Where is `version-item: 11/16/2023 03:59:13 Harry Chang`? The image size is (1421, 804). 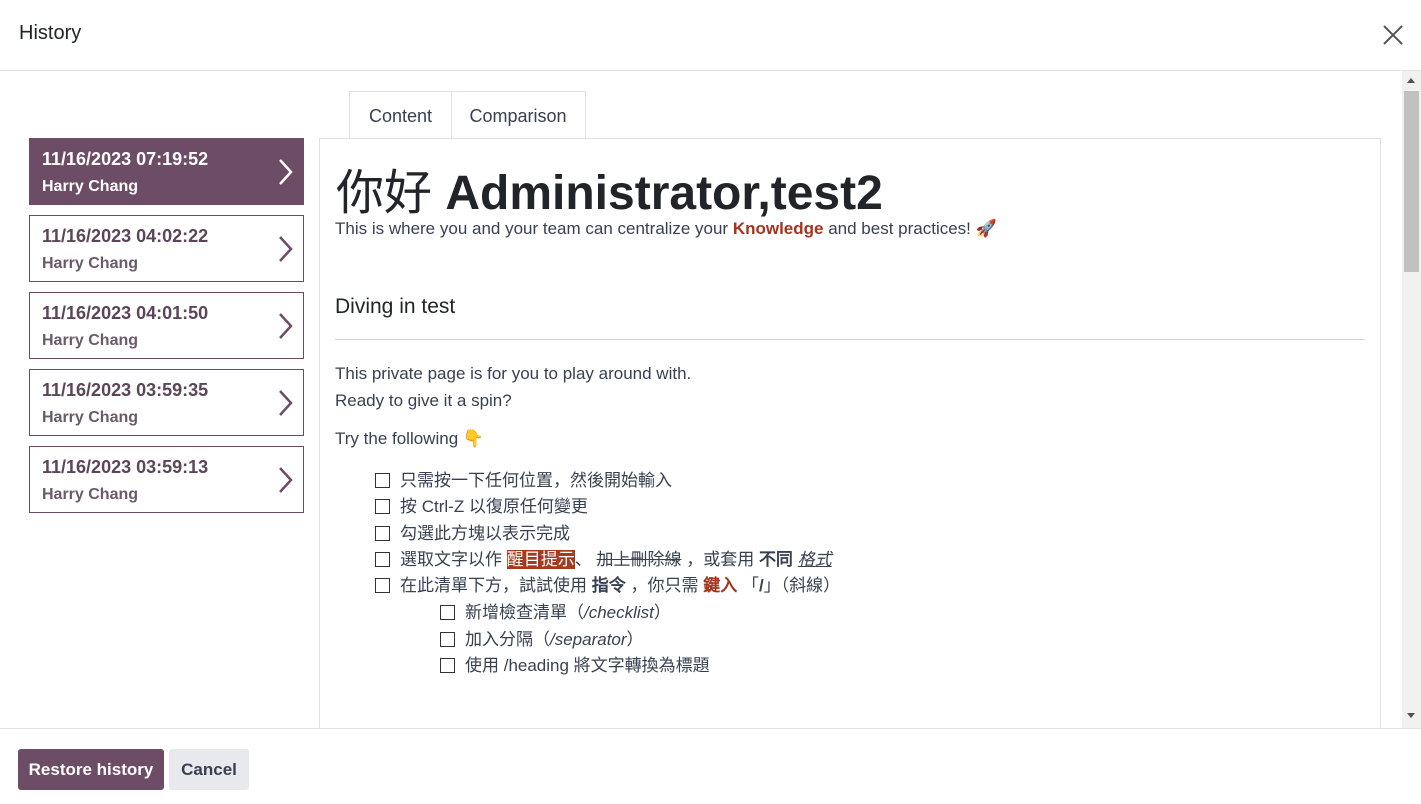
version-item: 11/16/2023 03:59:13 Harry Chang is located at coordinates (166, 479).